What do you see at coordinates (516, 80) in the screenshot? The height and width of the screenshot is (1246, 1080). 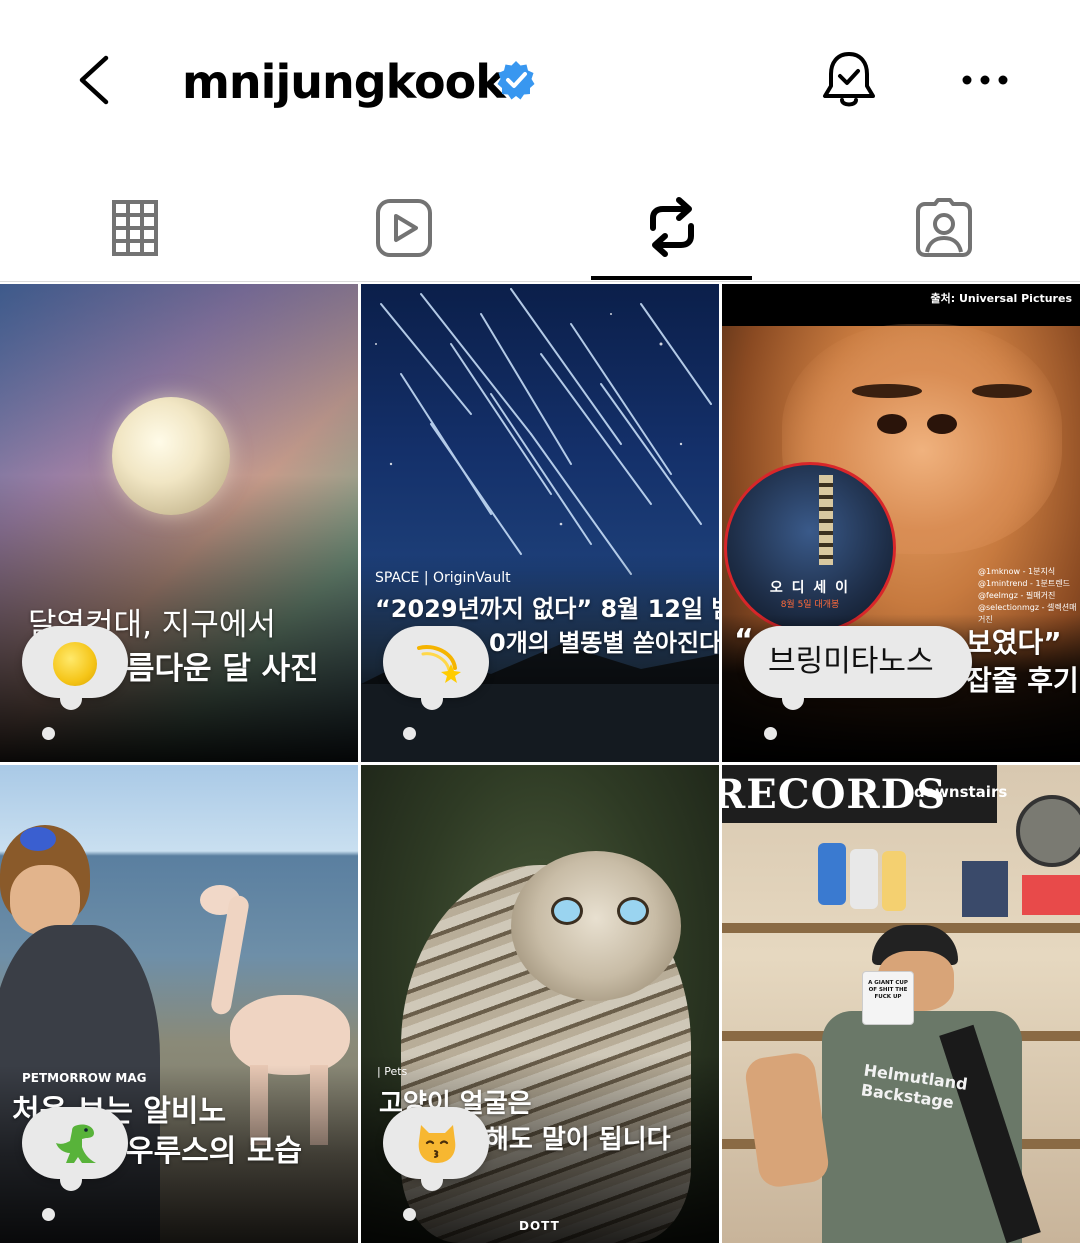 I see `verified-badge-icon` at bounding box center [516, 80].